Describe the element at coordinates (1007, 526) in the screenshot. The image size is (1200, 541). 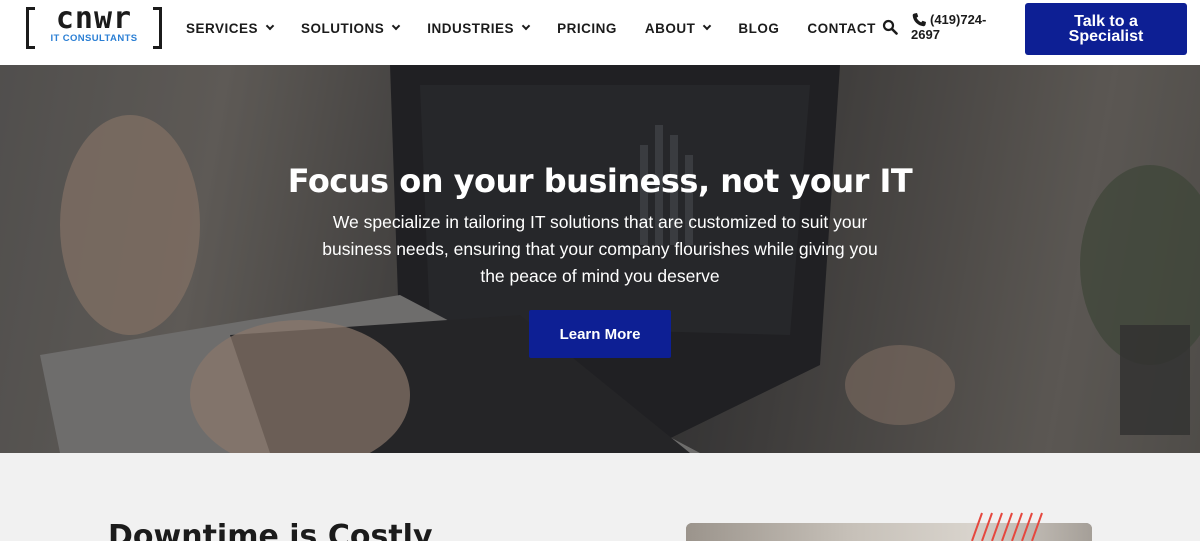
I see `decorative-stripes-icon` at that location.